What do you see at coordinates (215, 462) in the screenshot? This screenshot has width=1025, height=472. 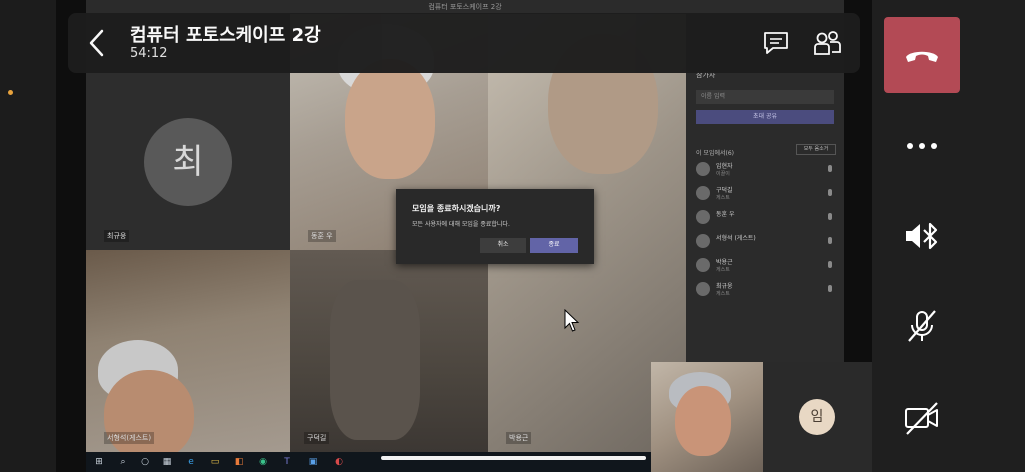 I see `folder-icon: ▭` at bounding box center [215, 462].